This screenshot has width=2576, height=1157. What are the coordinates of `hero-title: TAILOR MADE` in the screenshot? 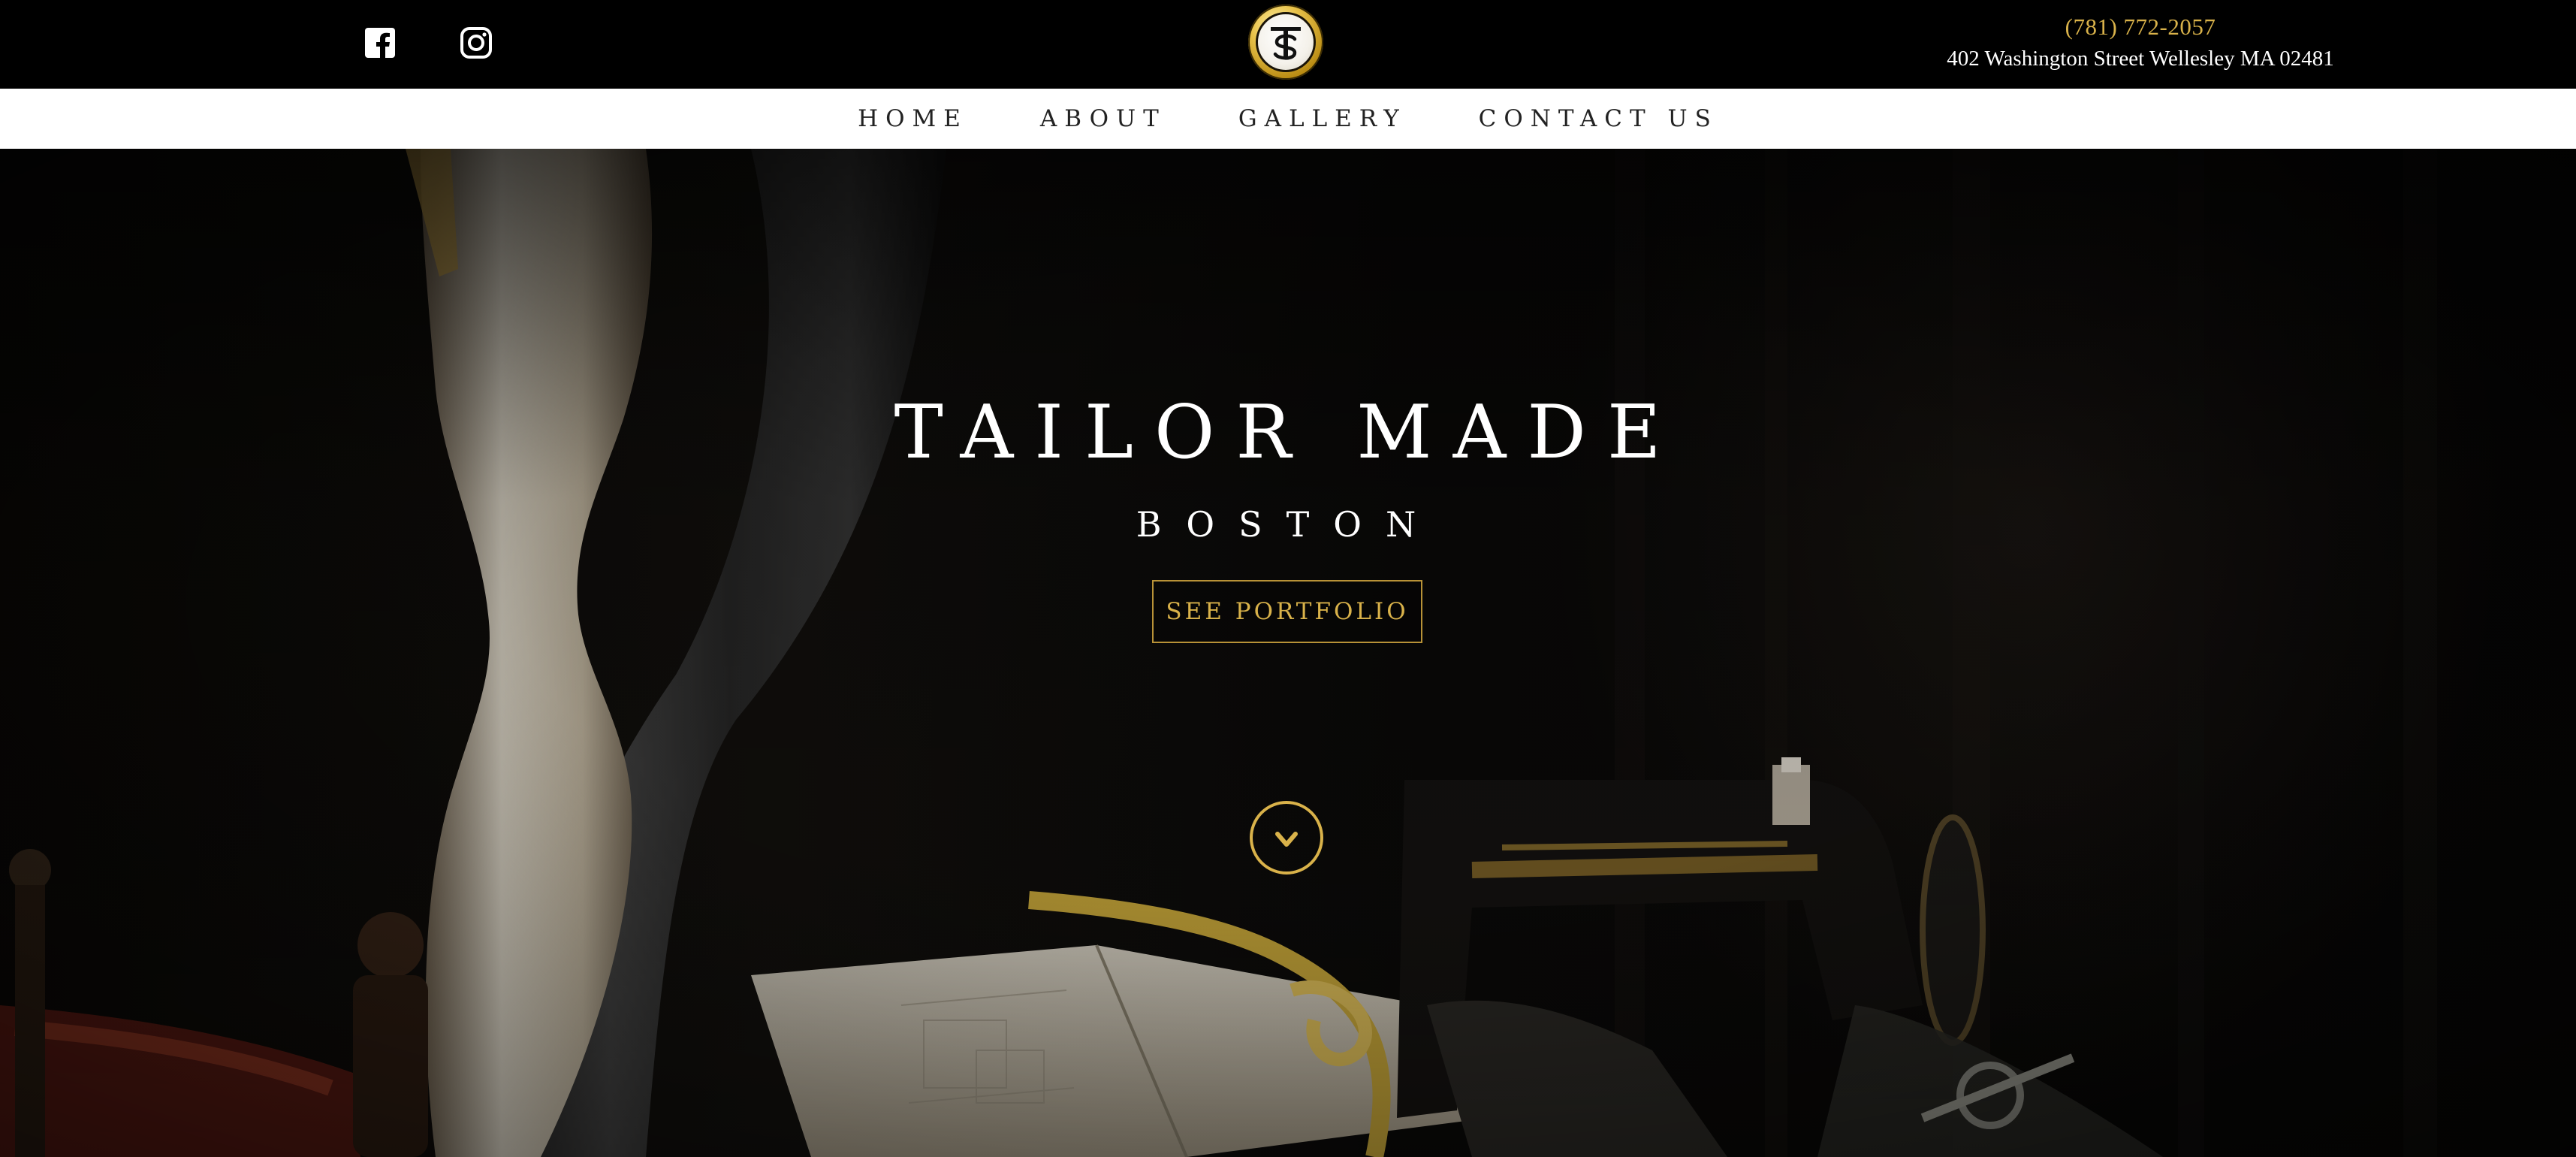 It's located at (1288, 433).